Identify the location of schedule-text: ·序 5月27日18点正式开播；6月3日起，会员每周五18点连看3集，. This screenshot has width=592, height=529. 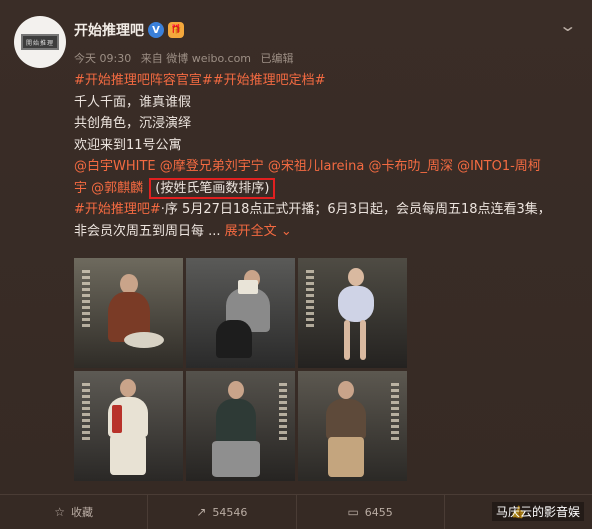
(355, 209).